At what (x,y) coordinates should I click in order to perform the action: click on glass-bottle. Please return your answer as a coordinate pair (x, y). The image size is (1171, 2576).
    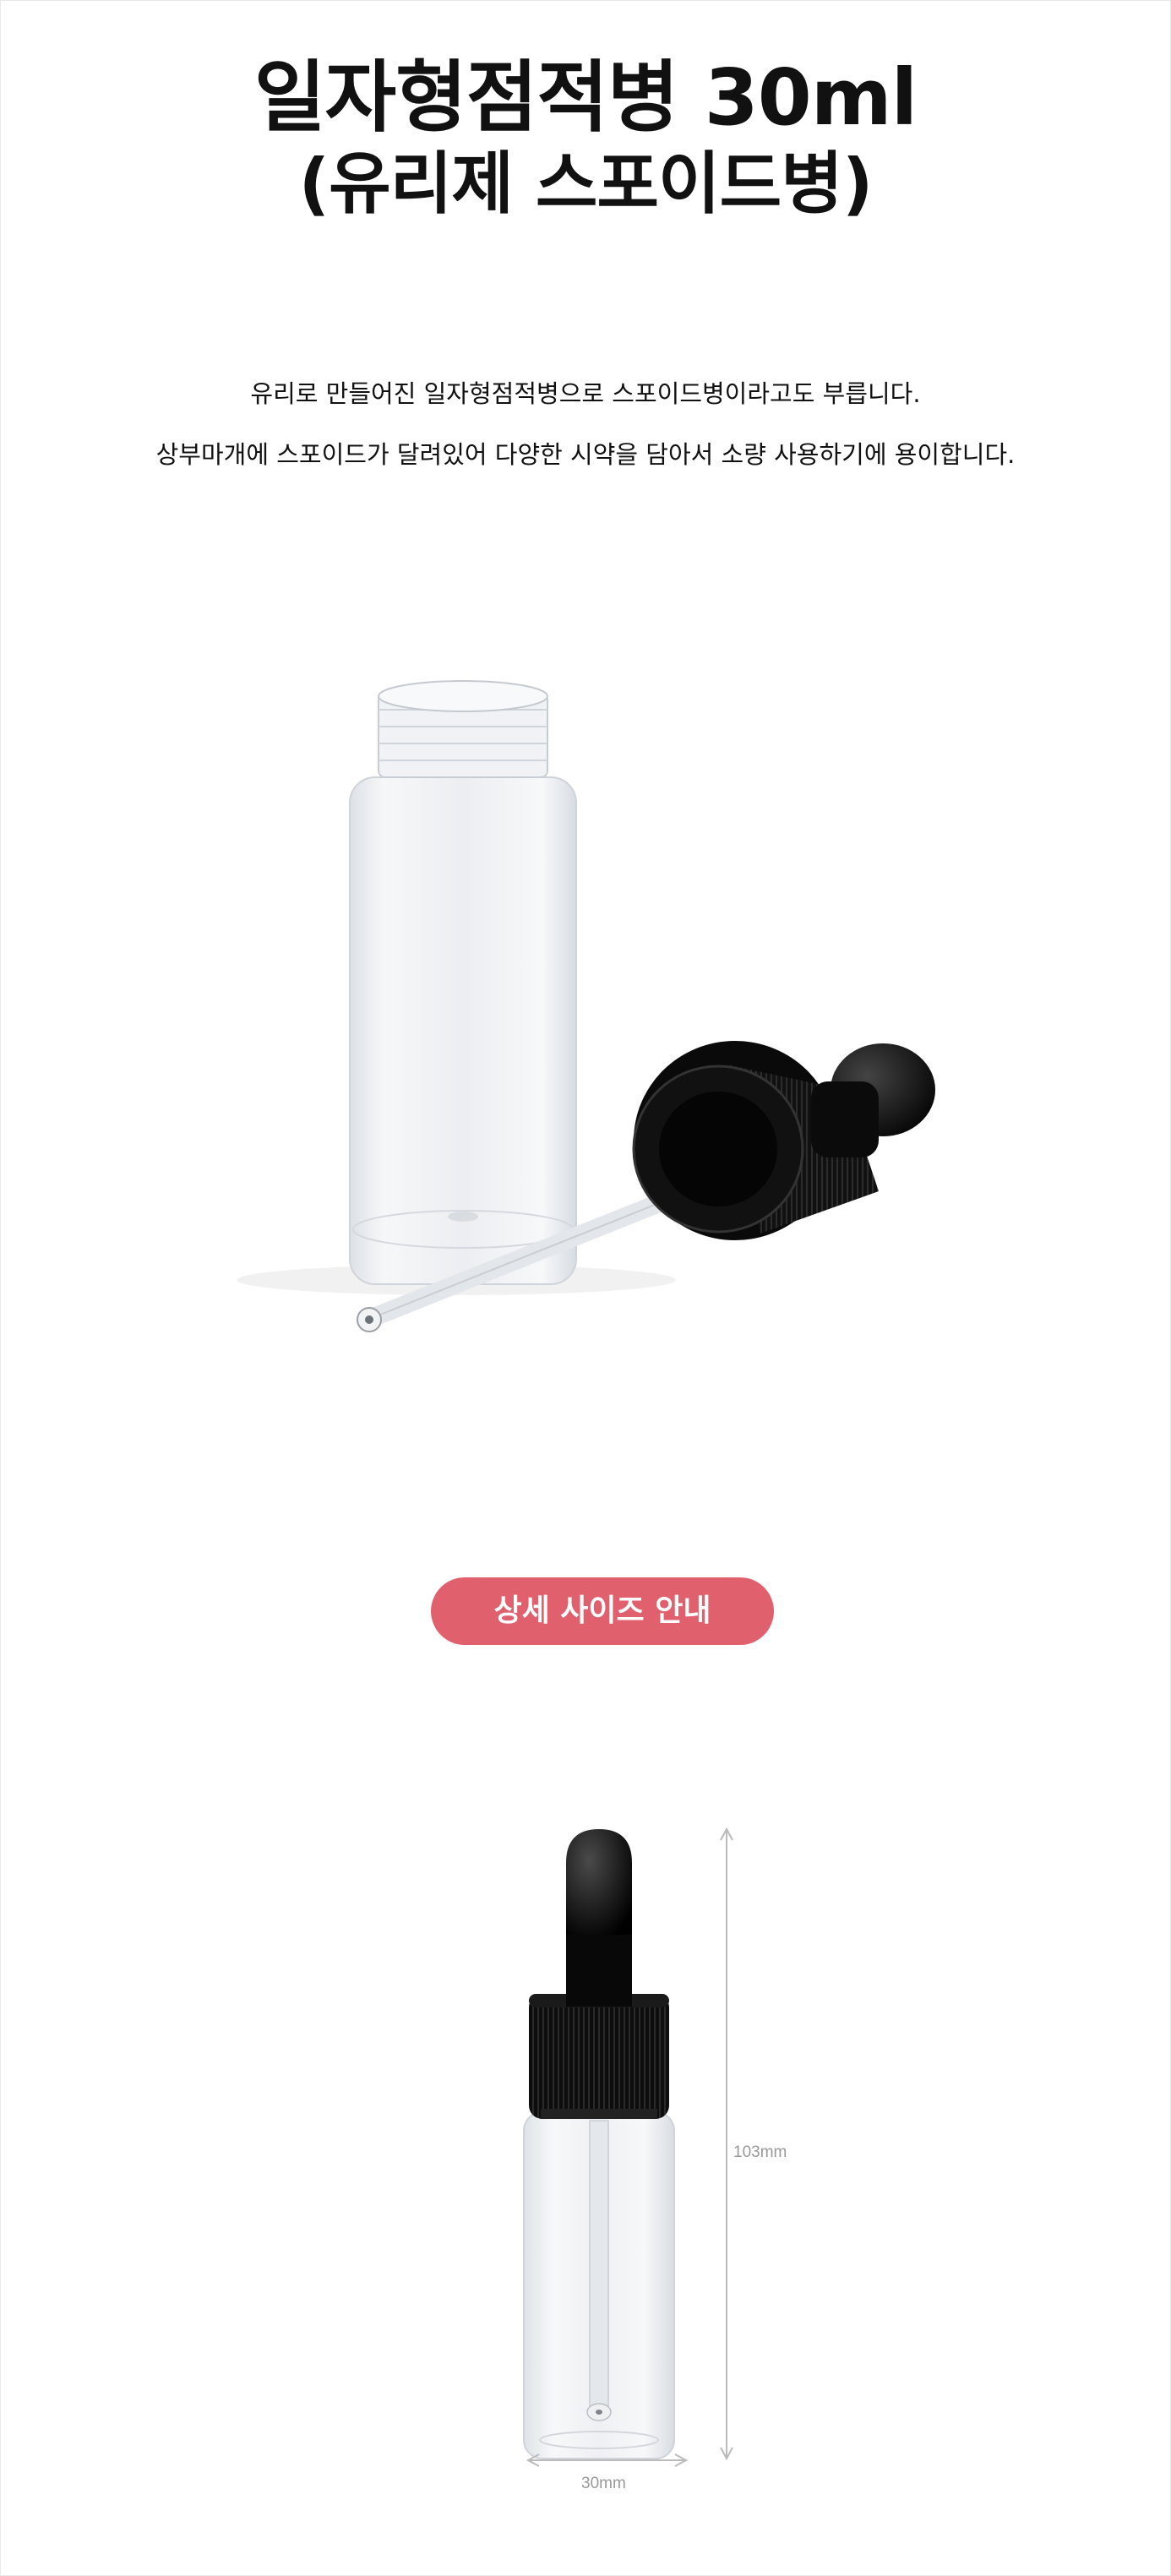
    Looking at the image, I should click on (463, 982).